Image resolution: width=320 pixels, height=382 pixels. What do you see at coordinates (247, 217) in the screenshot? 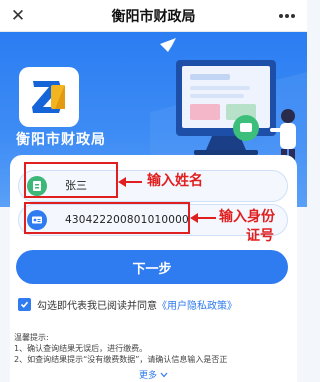
I see `id-annotation-line1: 输入身份` at bounding box center [247, 217].